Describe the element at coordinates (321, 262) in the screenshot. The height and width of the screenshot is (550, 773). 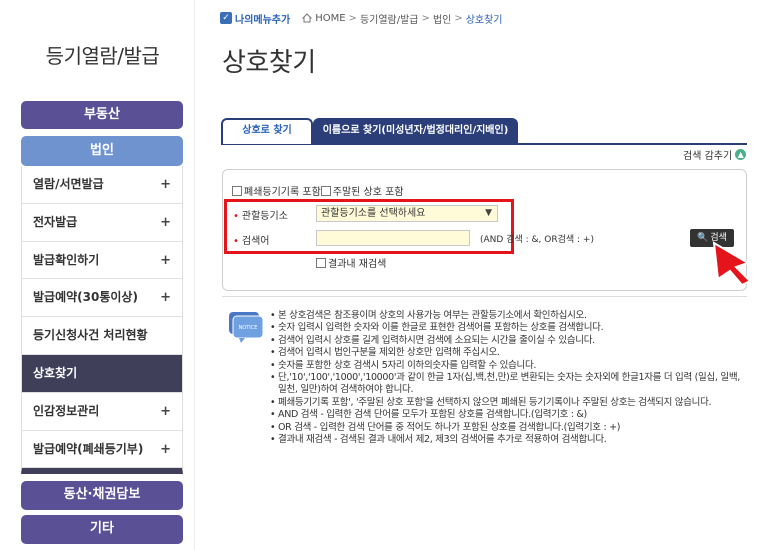
I see `rescan-checkbox` at that location.